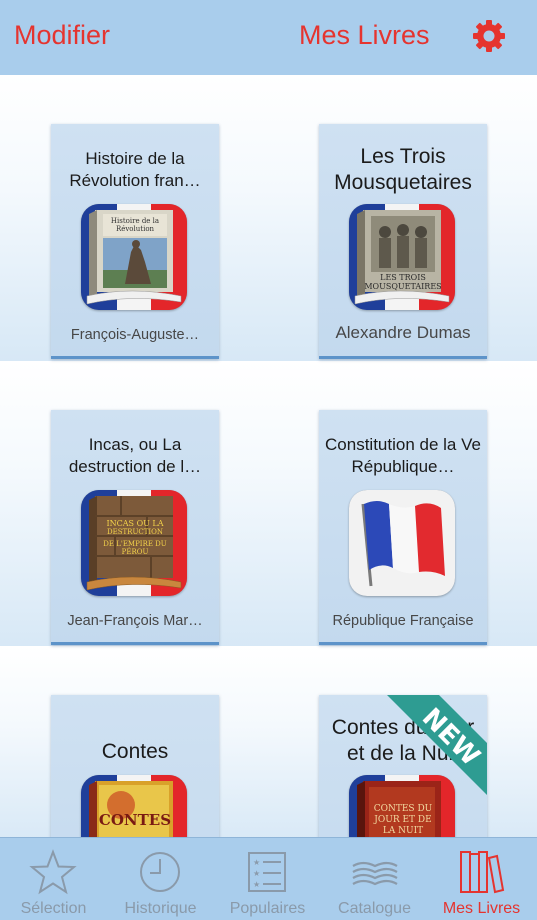  I want to click on tab-catalogue: Catalogue, so click(374, 879).